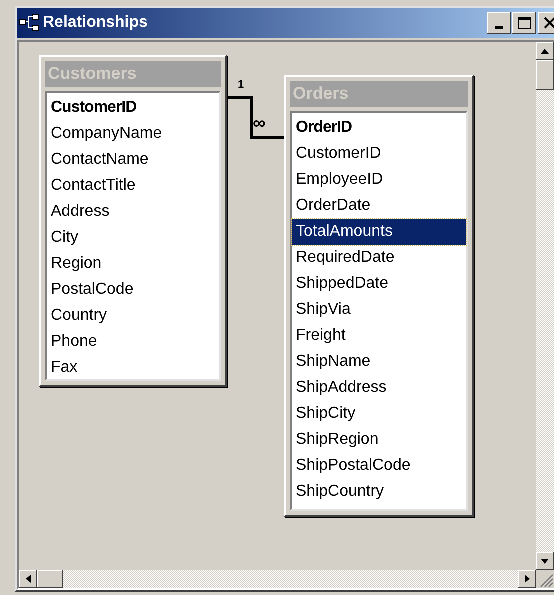  I want to click on field-item: PostalCode, so click(133, 290).